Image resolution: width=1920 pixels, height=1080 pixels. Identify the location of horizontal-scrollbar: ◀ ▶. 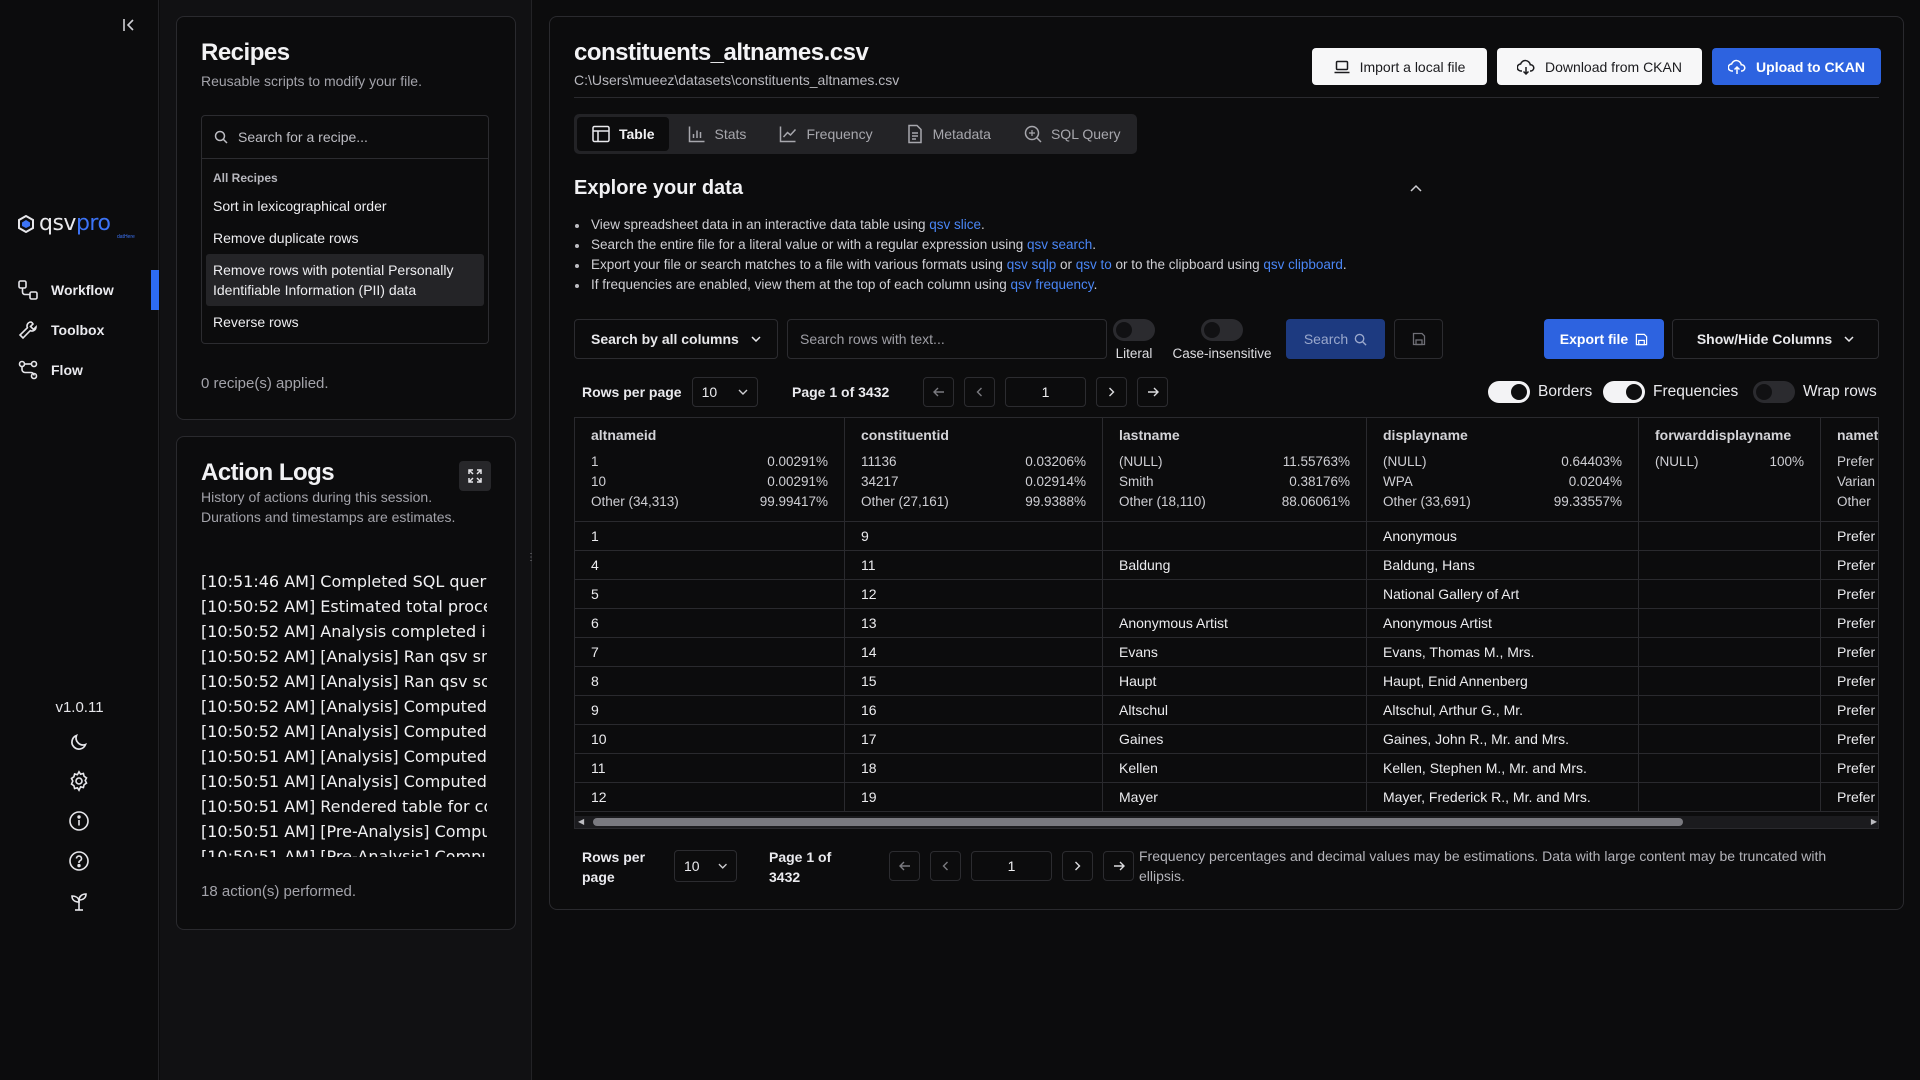
(1226, 822).